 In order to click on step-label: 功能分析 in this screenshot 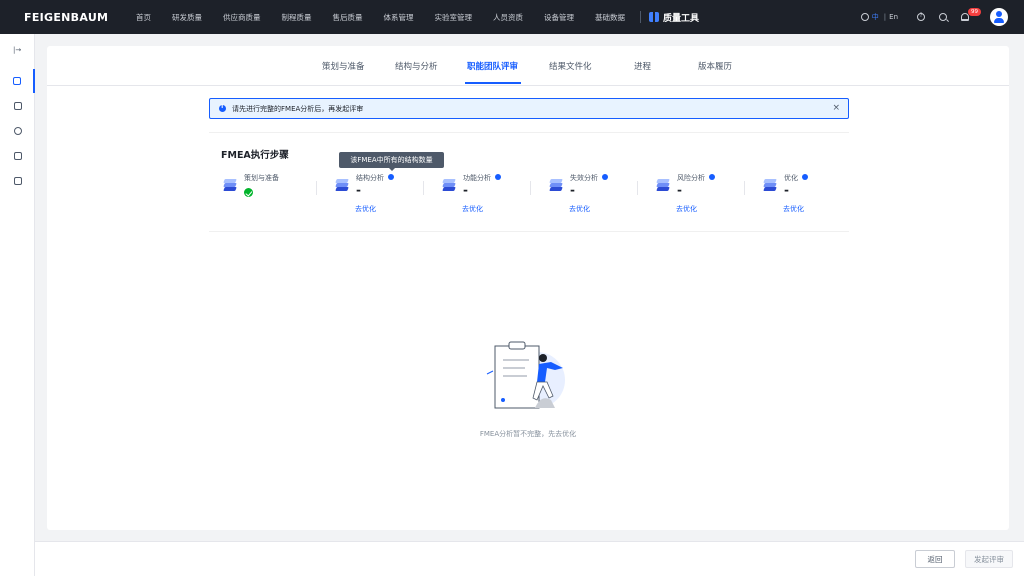, I will do `click(482, 178)`.